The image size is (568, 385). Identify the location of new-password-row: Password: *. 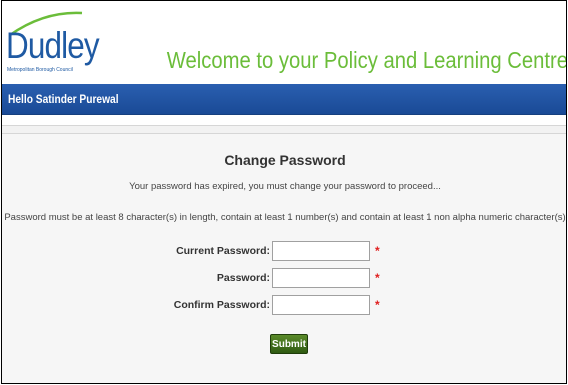
(284, 279).